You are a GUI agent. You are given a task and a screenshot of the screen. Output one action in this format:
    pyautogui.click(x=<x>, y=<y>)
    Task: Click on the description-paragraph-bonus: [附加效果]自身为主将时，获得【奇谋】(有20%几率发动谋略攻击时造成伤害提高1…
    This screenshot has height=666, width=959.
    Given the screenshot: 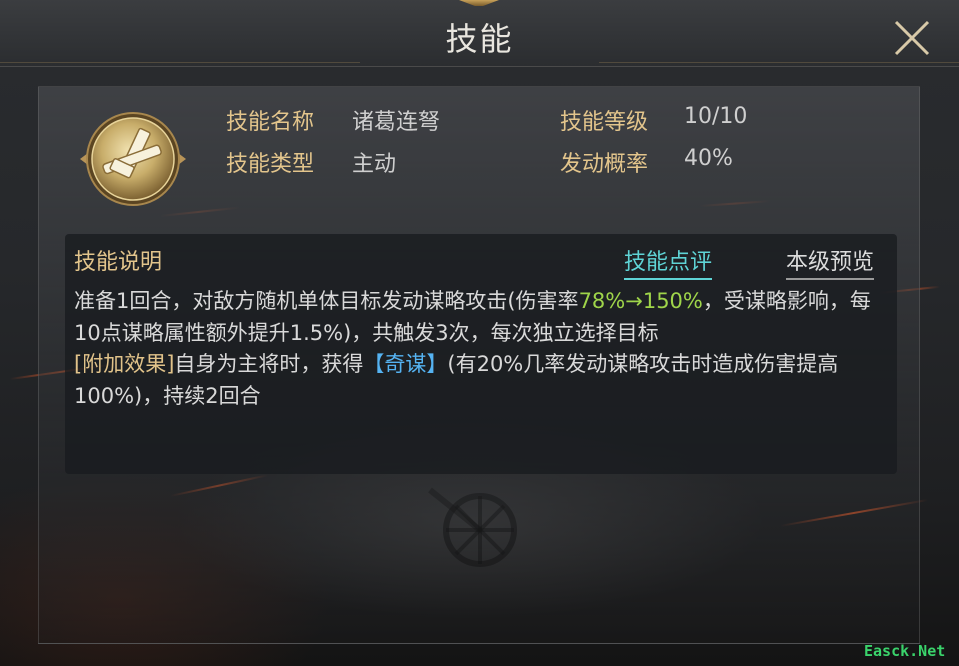 What is the action you would take?
    pyautogui.click(x=479, y=380)
    